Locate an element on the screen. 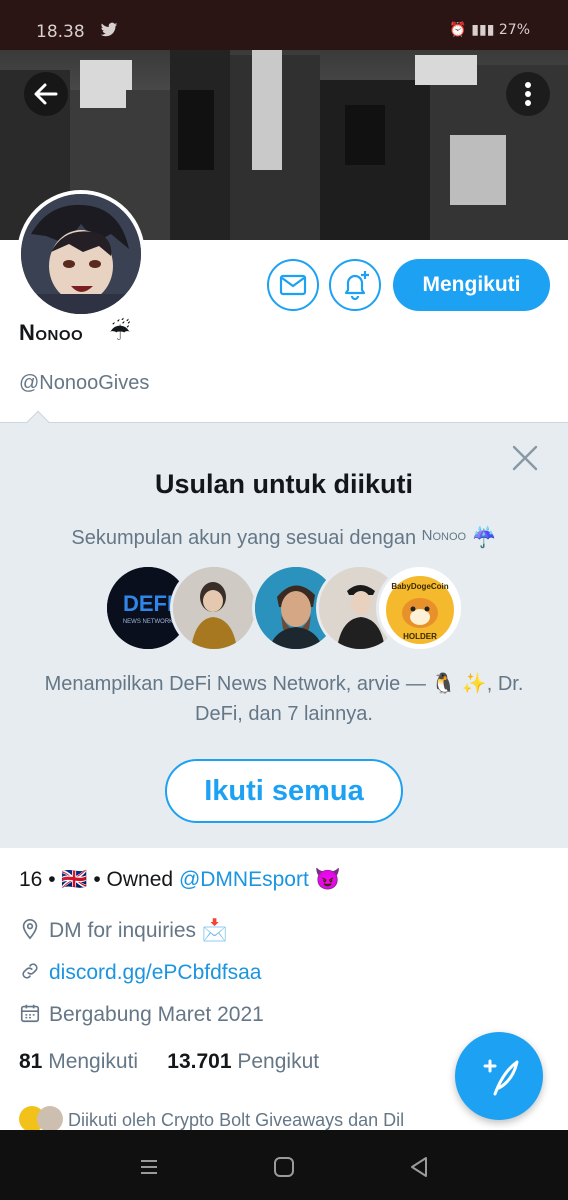 The image size is (568, 1200). menu-lines-icon is located at coordinates (149, 1167).